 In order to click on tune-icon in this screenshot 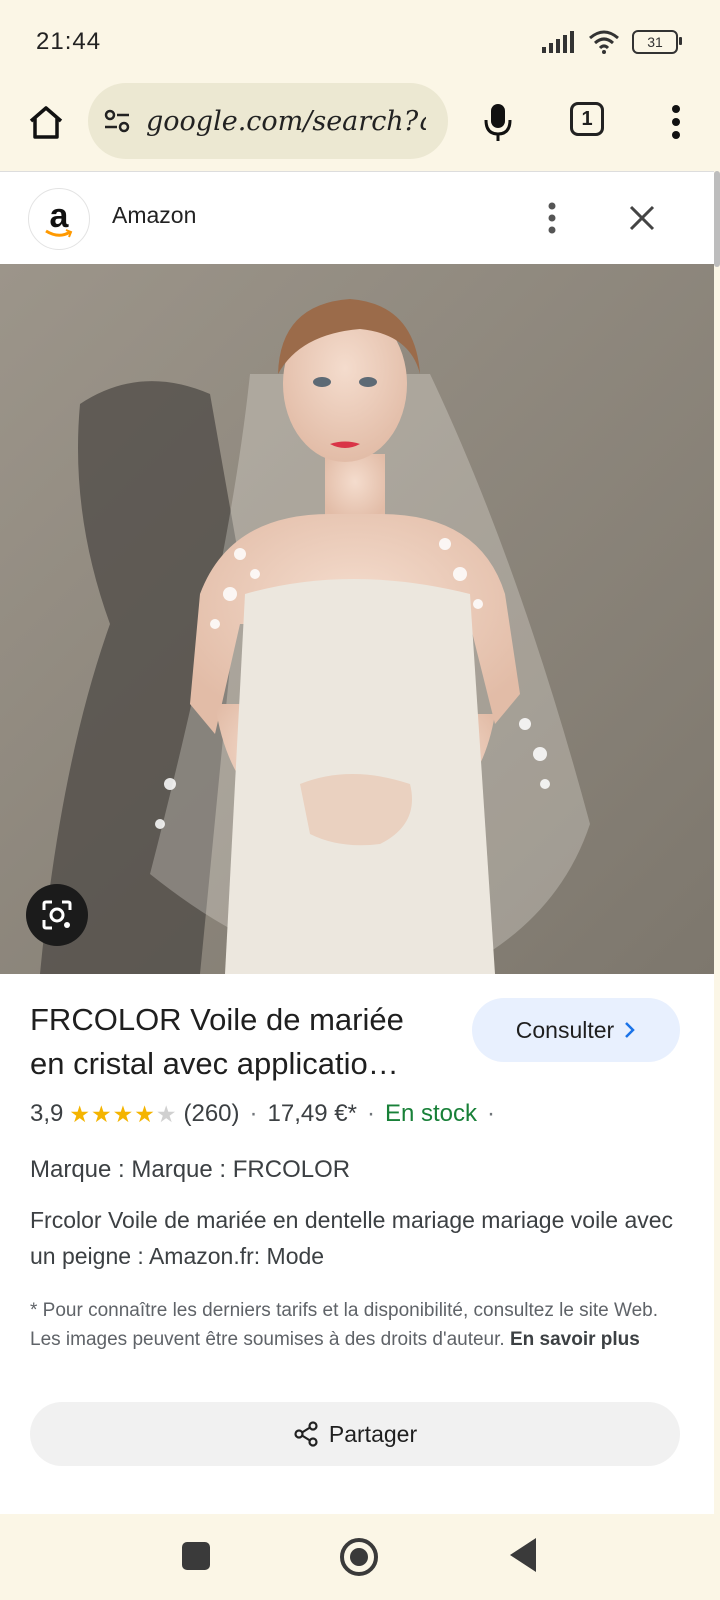, I will do `click(117, 121)`.